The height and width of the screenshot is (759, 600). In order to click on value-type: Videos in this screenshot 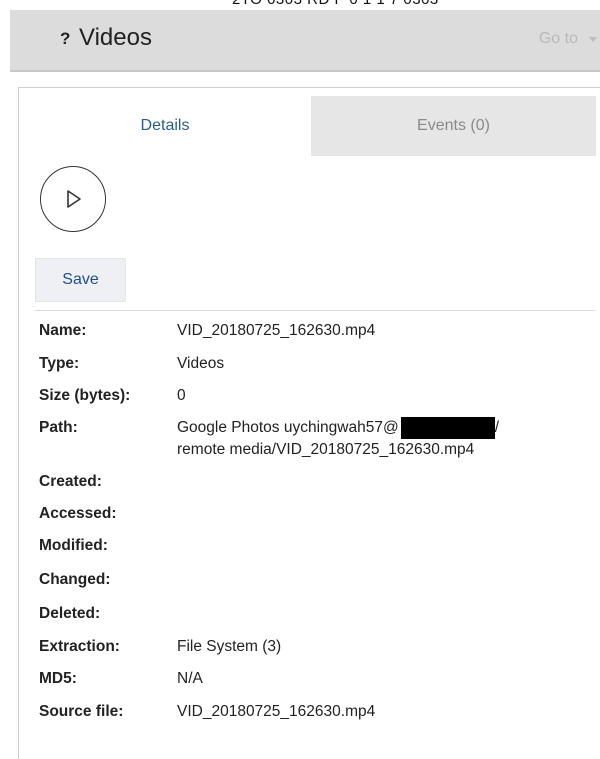, I will do `click(201, 363)`.